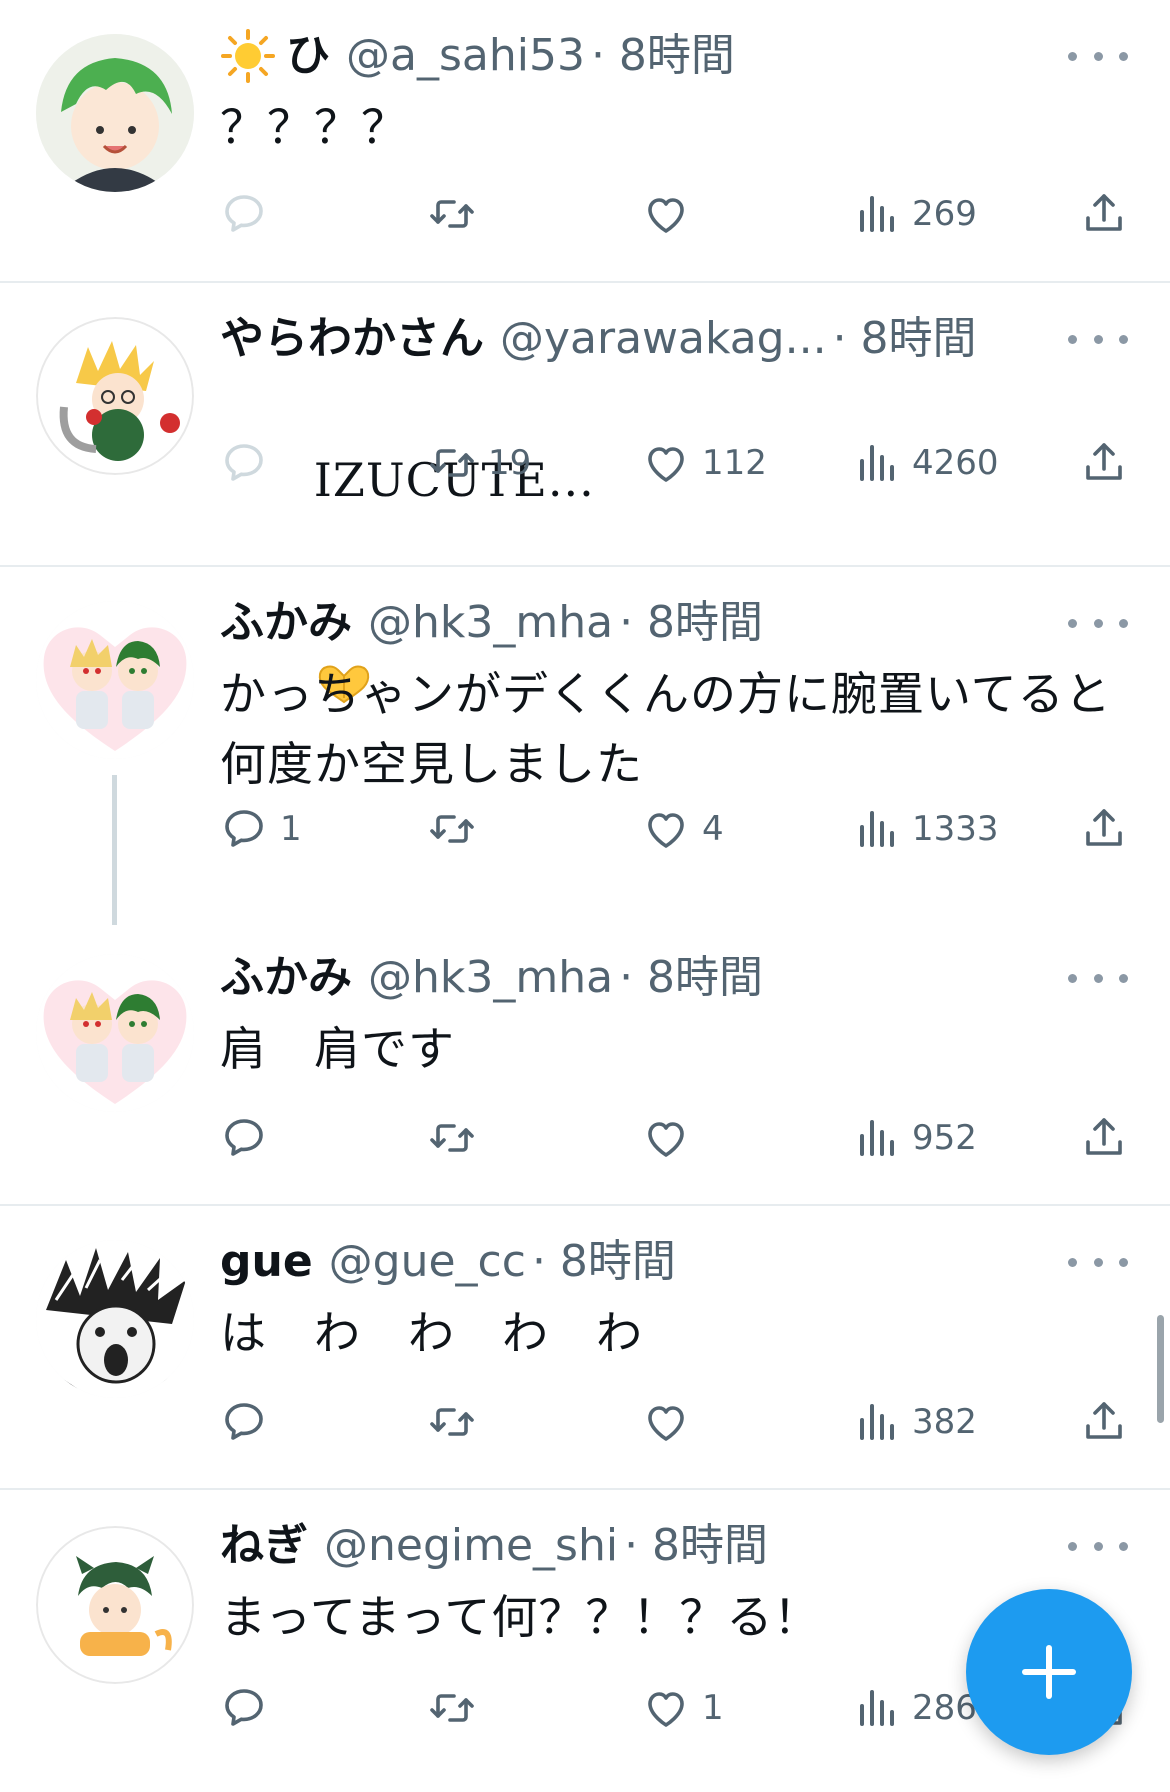  What do you see at coordinates (471, 1546) in the screenshot?
I see `handle: @negime_shi` at bounding box center [471, 1546].